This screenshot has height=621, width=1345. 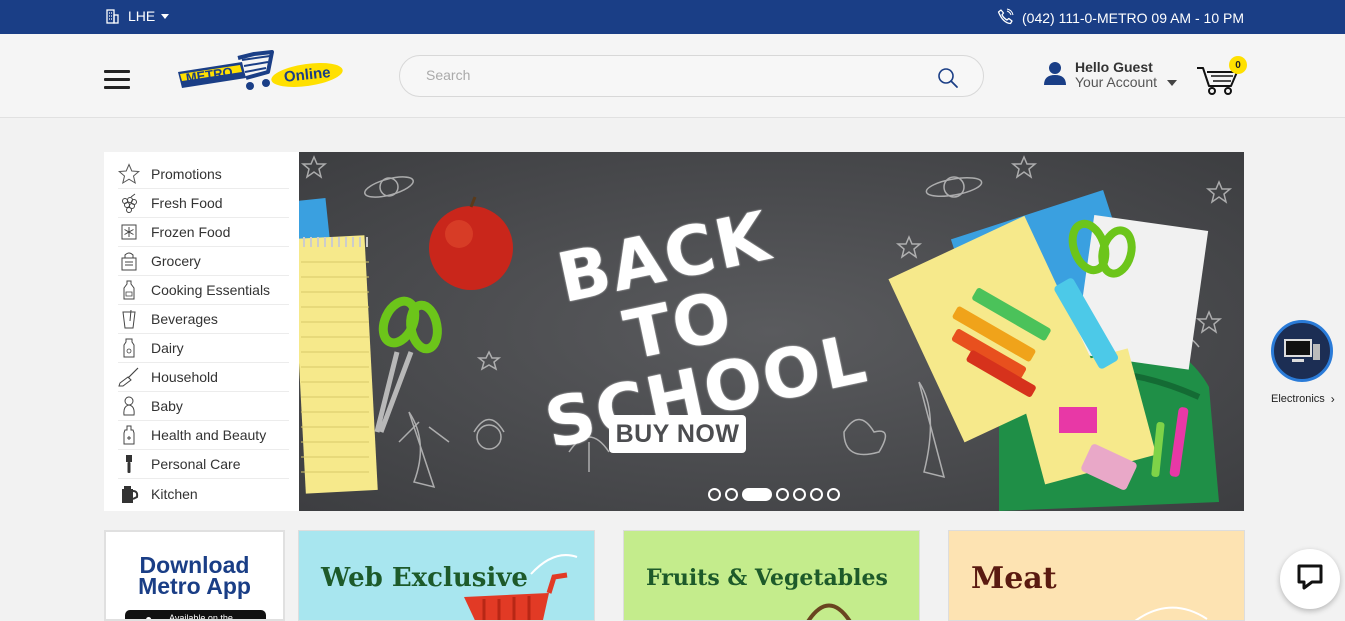 I want to click on category-health-and-beauty: Health and Beauty, so click(x=203, y=435).